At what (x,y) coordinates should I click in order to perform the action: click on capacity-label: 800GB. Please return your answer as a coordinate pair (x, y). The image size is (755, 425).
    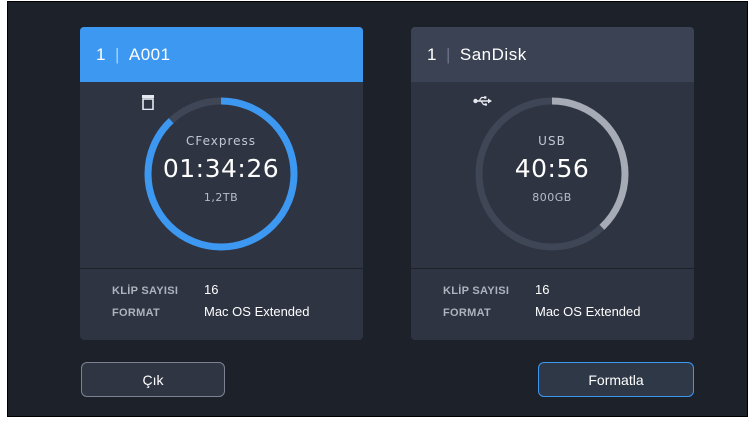
    Looking at the image, I should click on (552, 197).